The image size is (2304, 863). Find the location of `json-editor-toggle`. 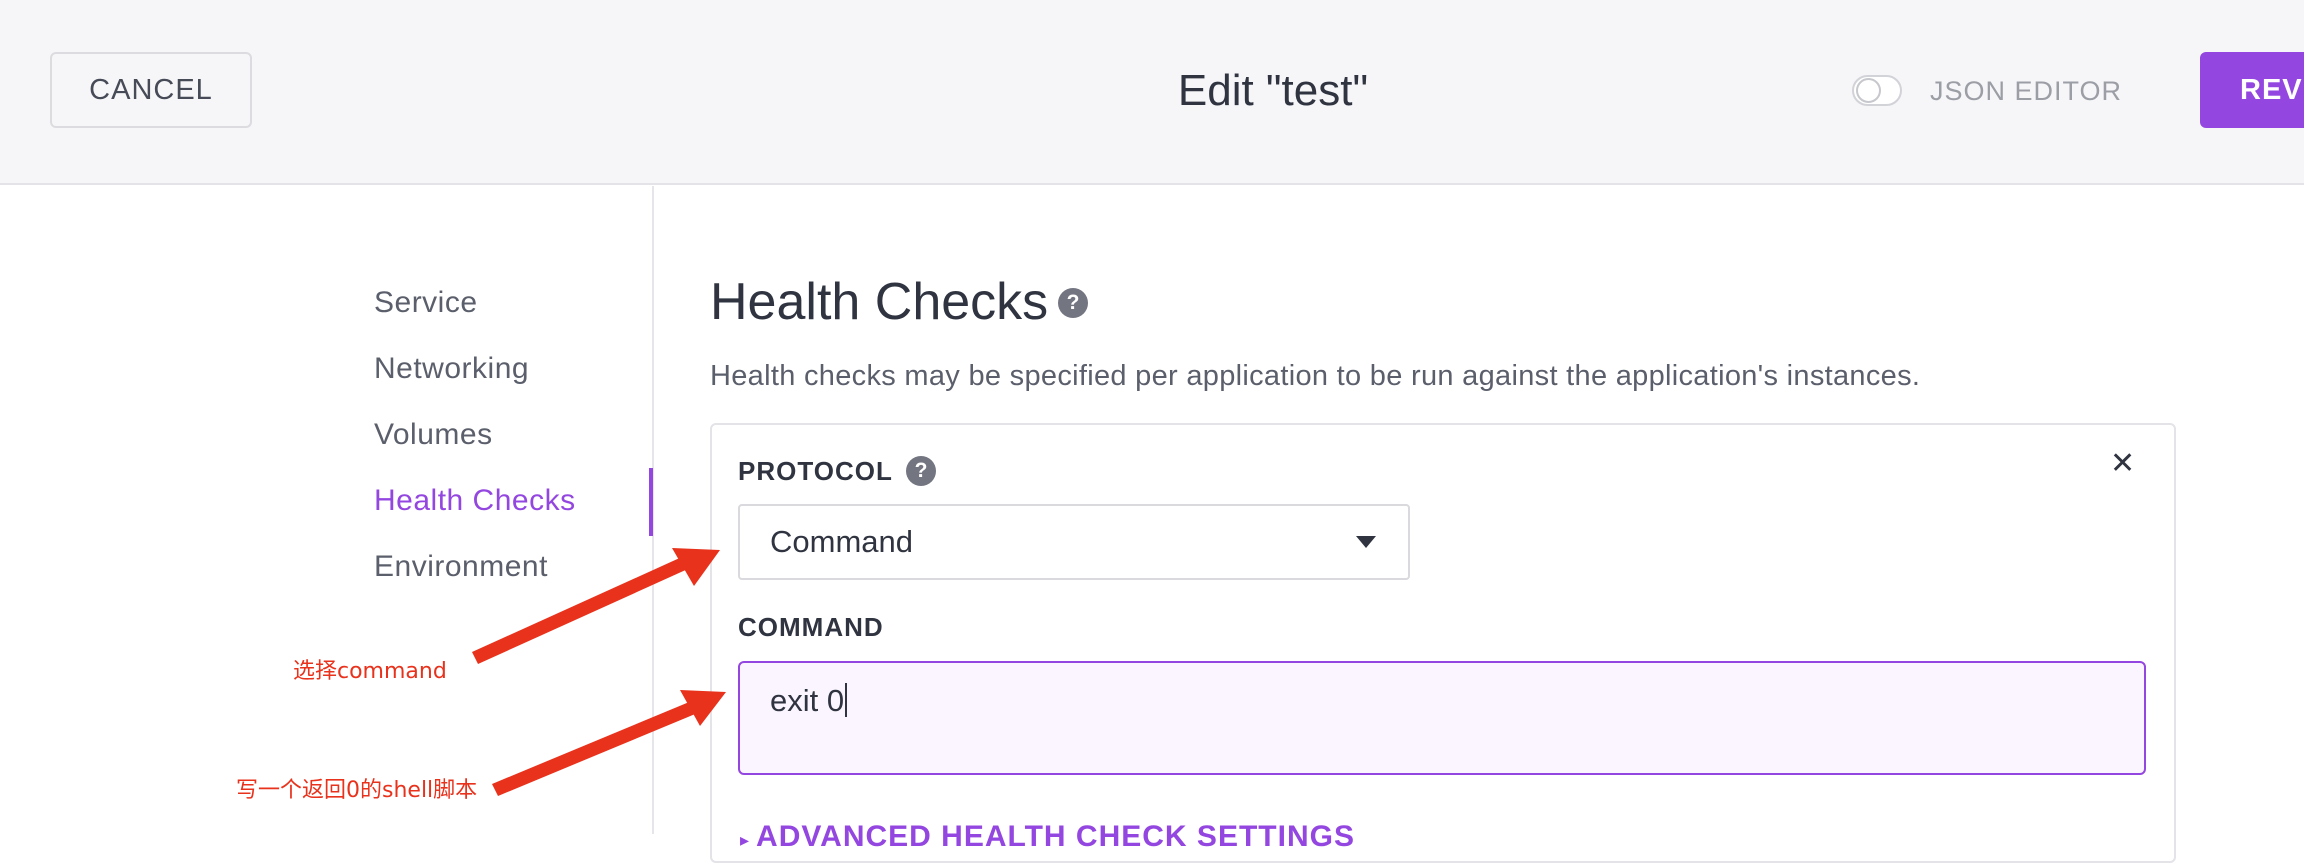

json-editor-toggle is located at coordinates (1877, 90).